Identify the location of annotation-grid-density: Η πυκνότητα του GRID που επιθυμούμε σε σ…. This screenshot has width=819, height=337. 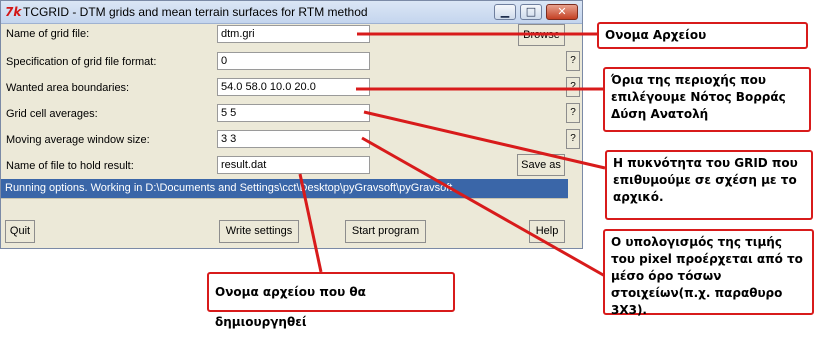
(709, 185).